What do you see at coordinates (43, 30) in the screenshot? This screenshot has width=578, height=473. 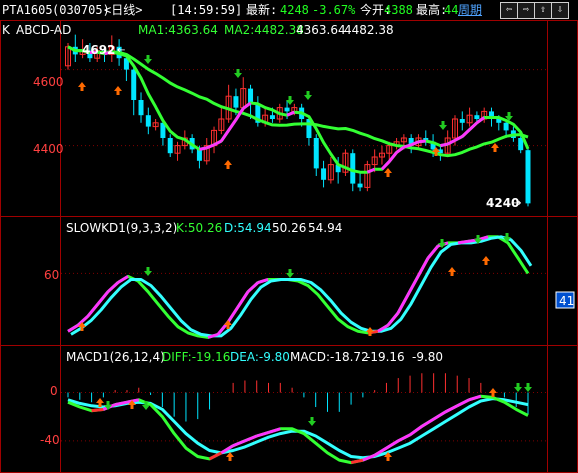 I see `kline-legend-name: ABCD-AD` at bounding box center [43, 30].